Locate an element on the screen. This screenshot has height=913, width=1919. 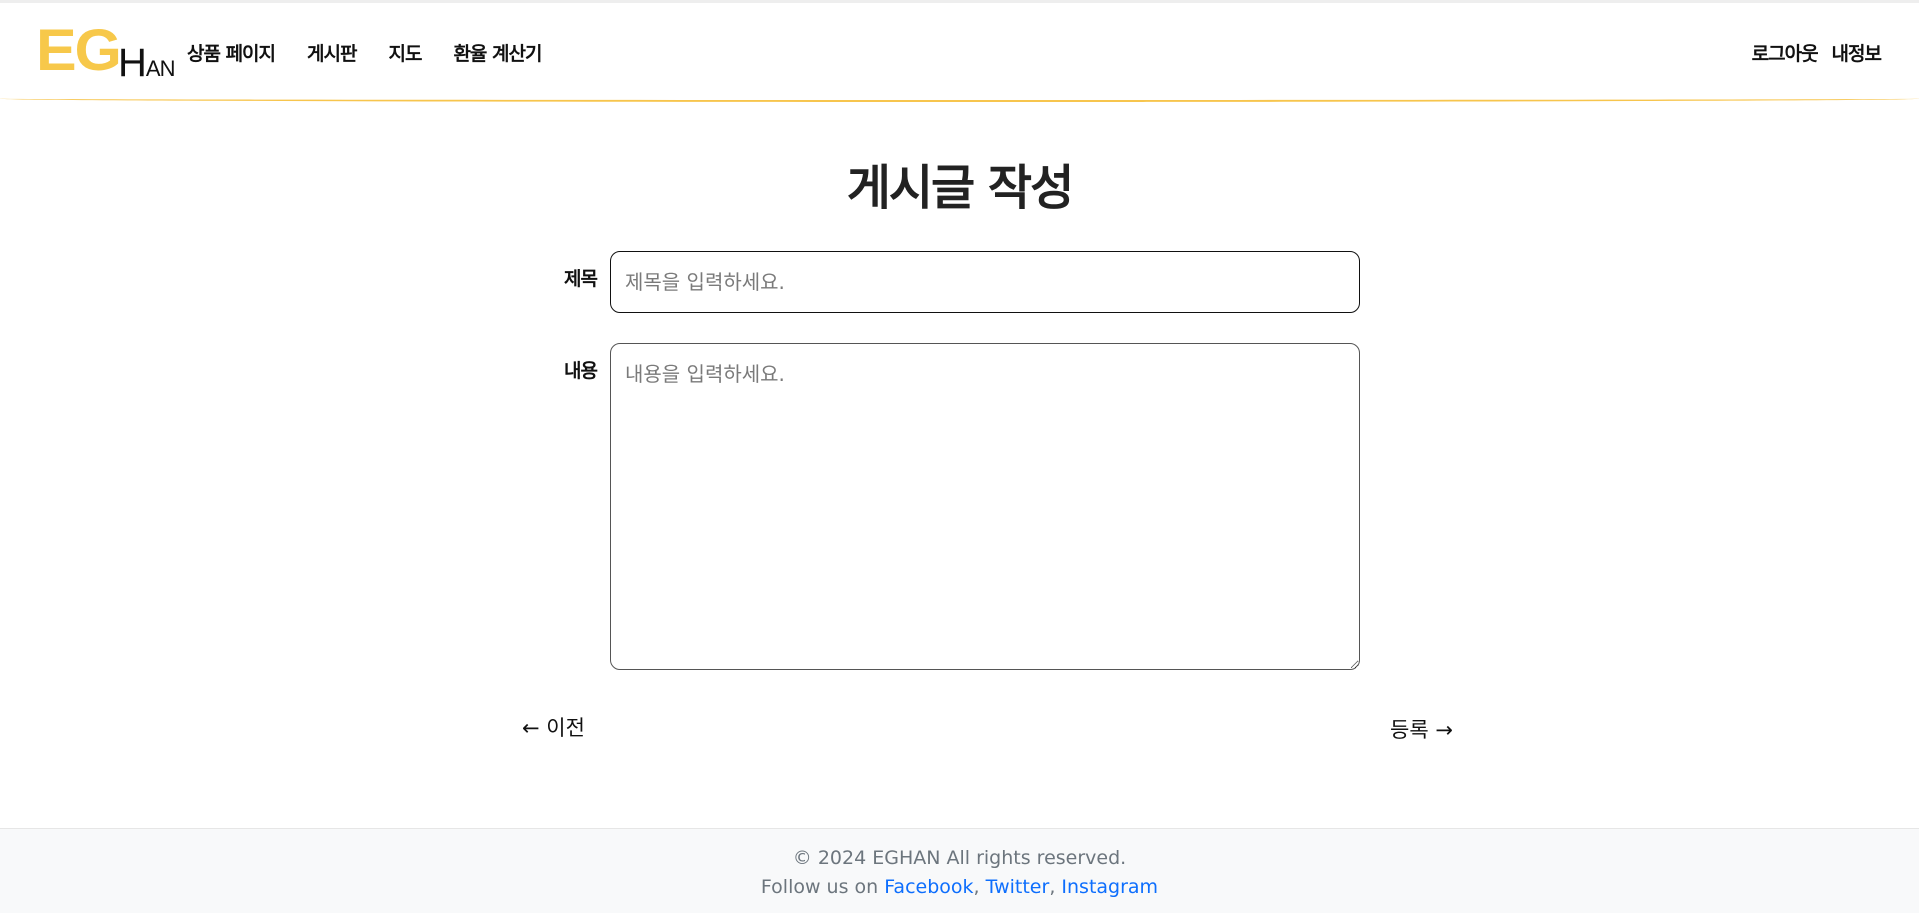
nav-item-exchange-calculator: 환율 계산기 is located at coordinates (497, 52).